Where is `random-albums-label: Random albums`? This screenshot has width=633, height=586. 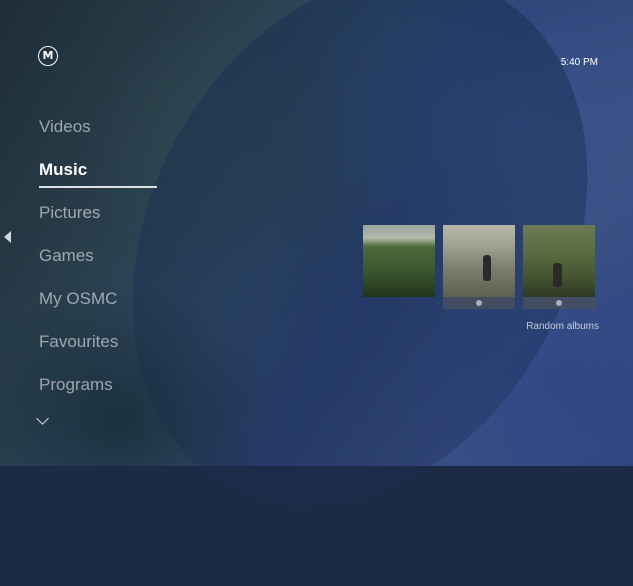
random-albums-label: Random albums is located at coordinates (562, 326).